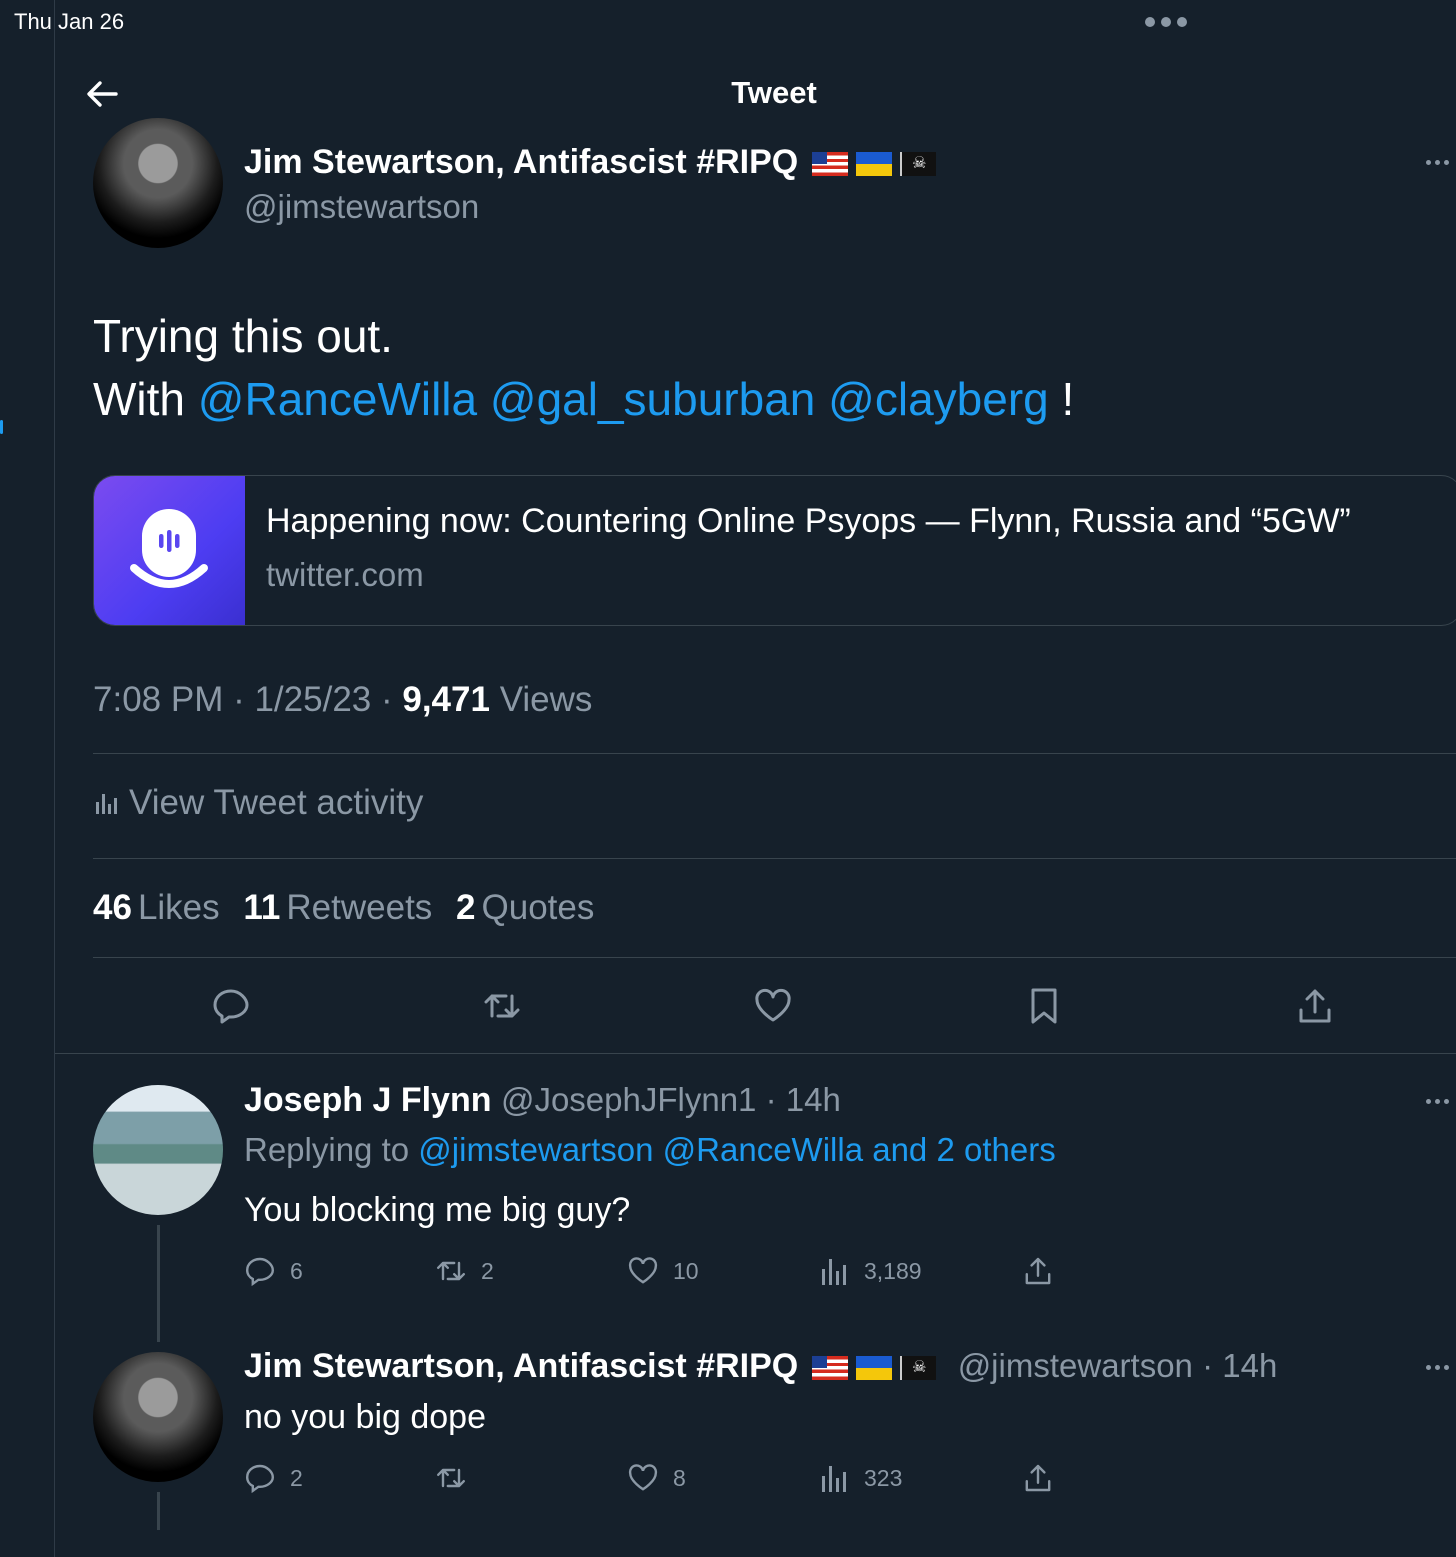  Describe the element at coordinates (663, 1271) in the screenshot. I see `like-action: 10` at that location.